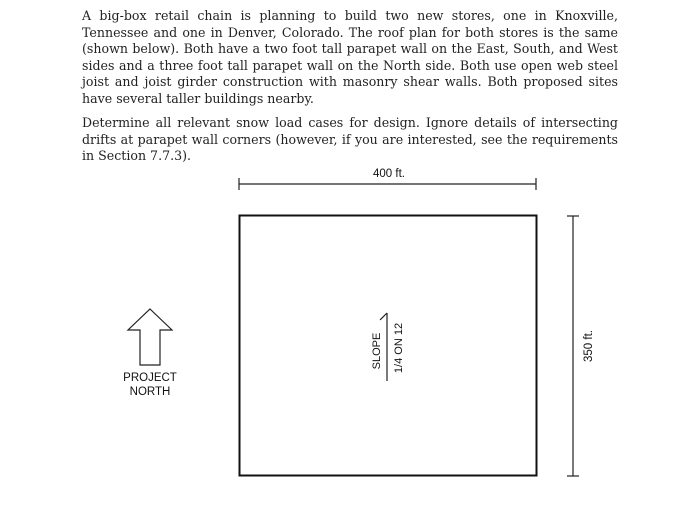  What do you see at coordinates (399, 348) in the screenshot?
I see `slope-value: 1/4 ON 12` at bounding box center [399, 348].